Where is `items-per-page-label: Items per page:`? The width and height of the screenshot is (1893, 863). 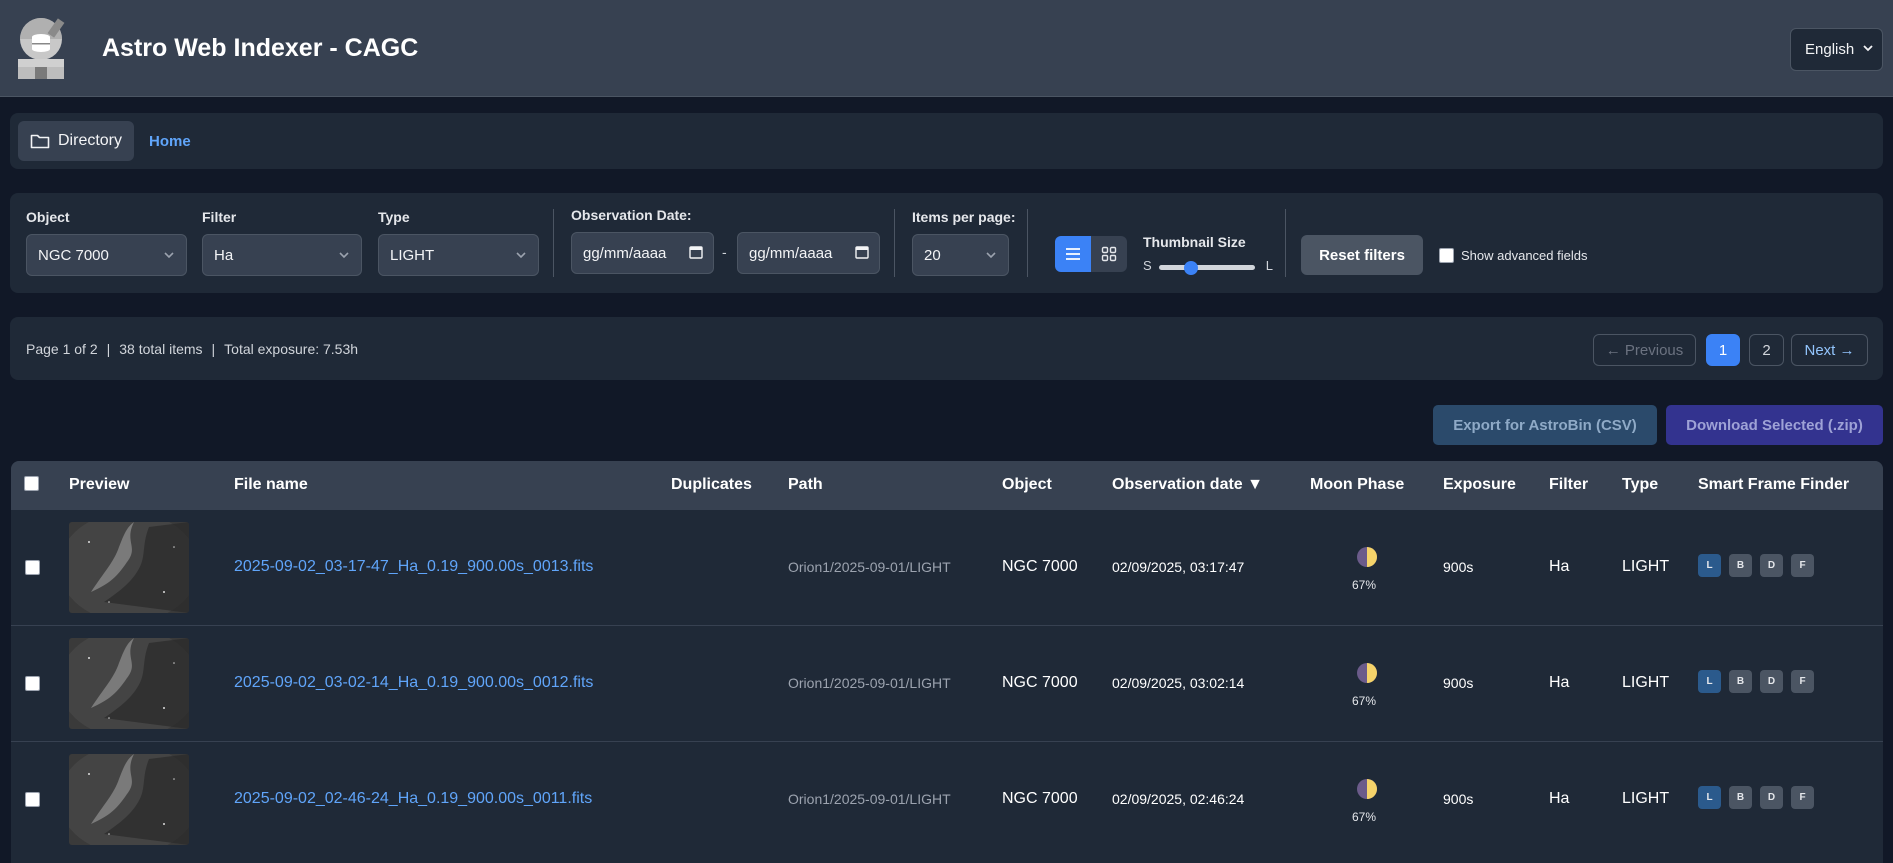 items-per-page-label: Items per page: is located at coordinates (964, 217).